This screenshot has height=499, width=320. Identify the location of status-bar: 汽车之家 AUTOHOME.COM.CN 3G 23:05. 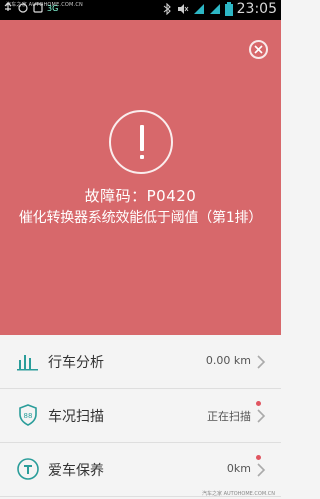
(140, 10).